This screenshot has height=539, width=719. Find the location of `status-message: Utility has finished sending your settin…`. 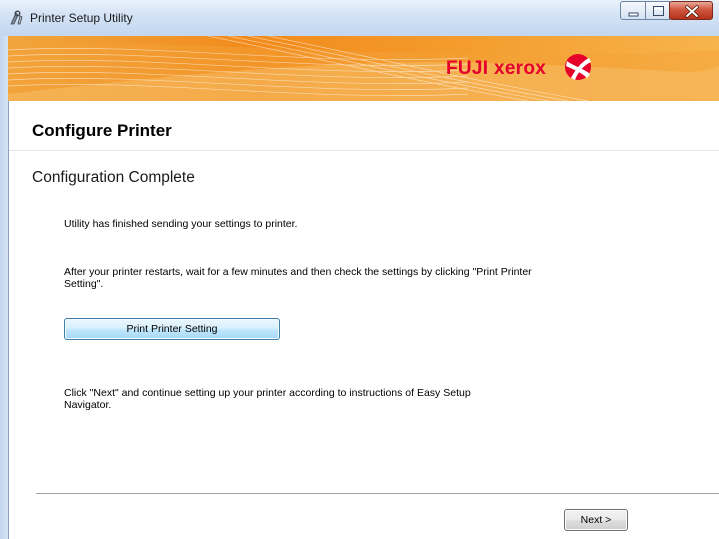

status-message: Utility has finished sending your settin… is located at coordinates (181, 224).